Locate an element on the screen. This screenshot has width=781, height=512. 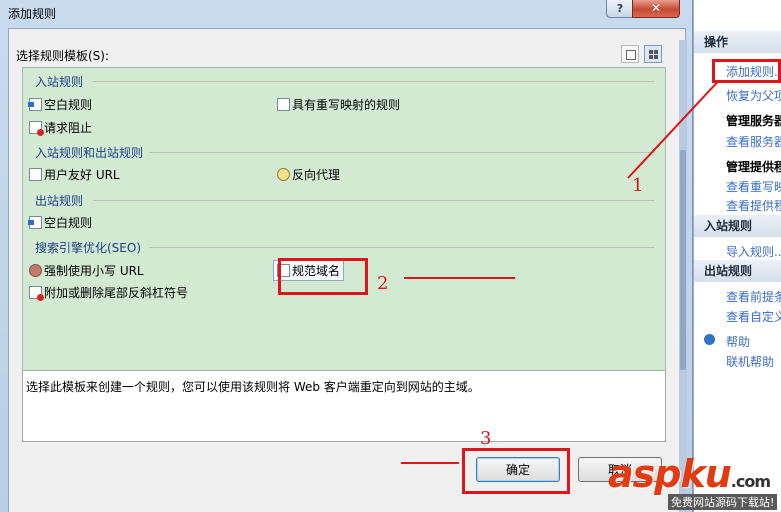
actions-header: 操作 is located at coordinates (737, 42).